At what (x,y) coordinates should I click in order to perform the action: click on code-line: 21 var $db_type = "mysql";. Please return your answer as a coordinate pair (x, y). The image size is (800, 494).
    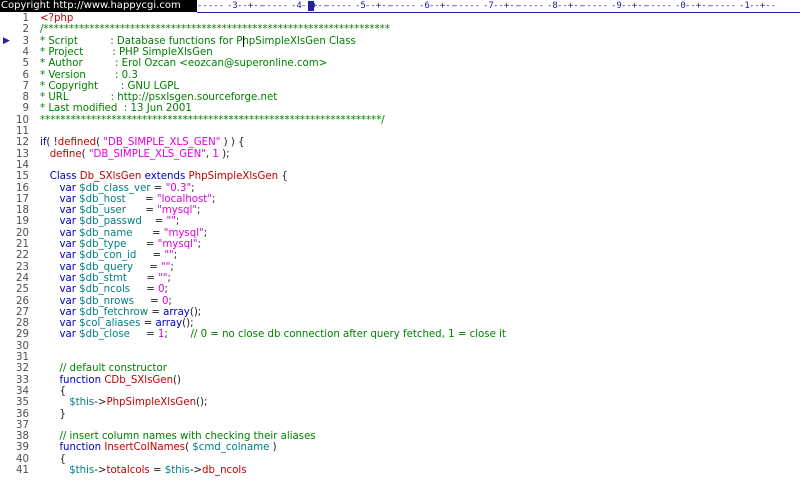
    Looking at the image, I should click on (400, 244).